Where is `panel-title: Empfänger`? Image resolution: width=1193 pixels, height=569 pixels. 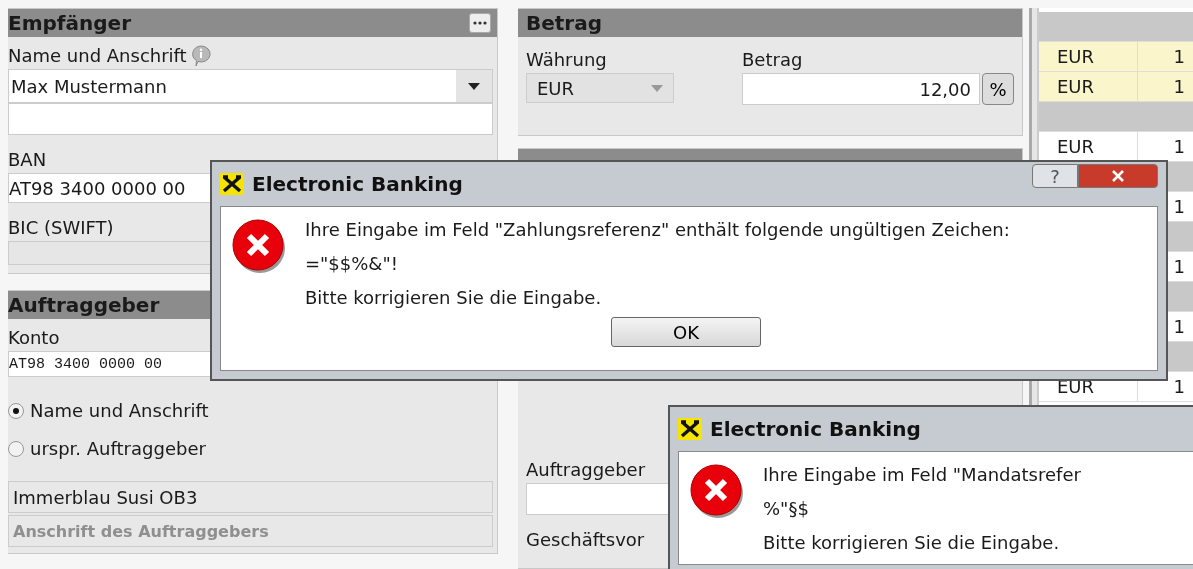 panel-title: Empfänger is located at coordinates (69, 23).